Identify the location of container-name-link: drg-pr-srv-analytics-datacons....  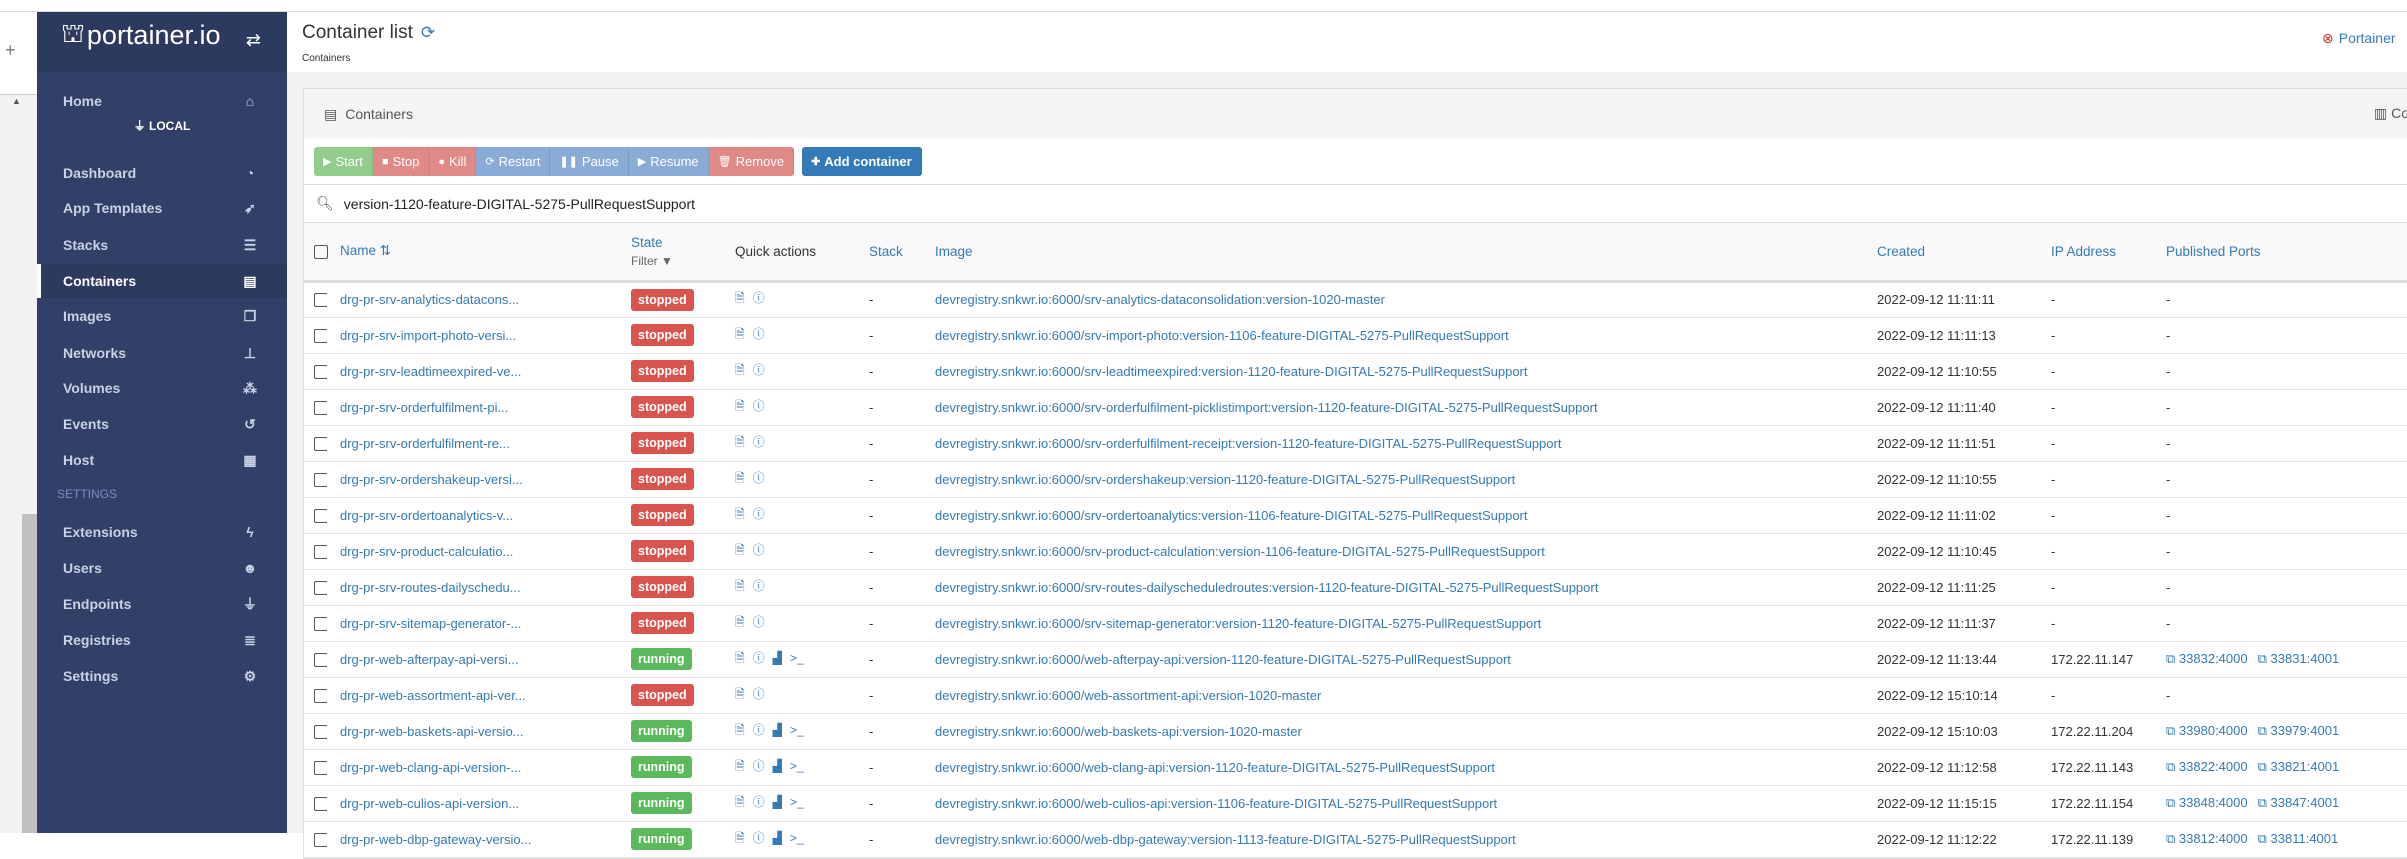
(429, 299).